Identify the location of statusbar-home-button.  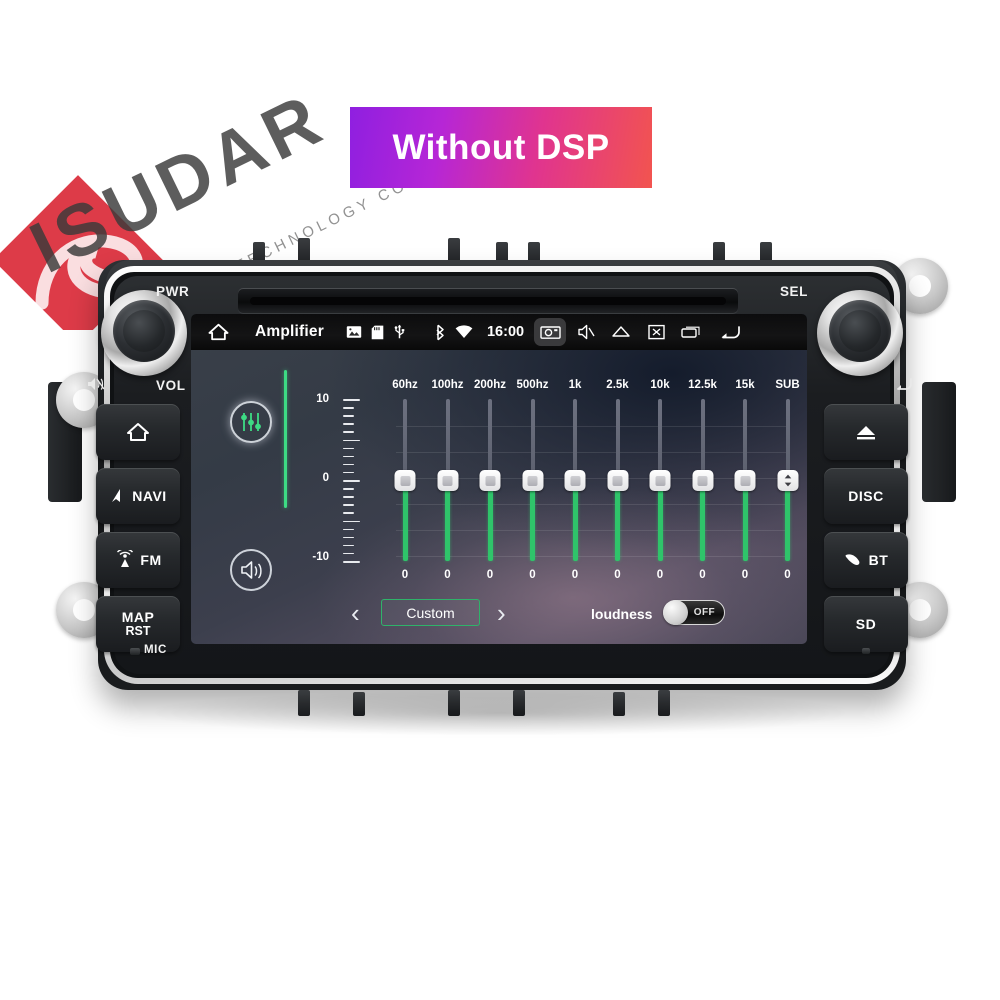
(218, 332).